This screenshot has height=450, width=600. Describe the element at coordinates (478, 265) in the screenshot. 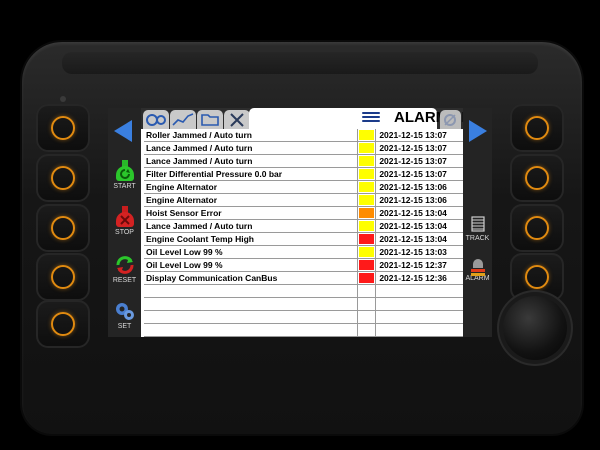

I see `alarm-bell-icon` at that location.